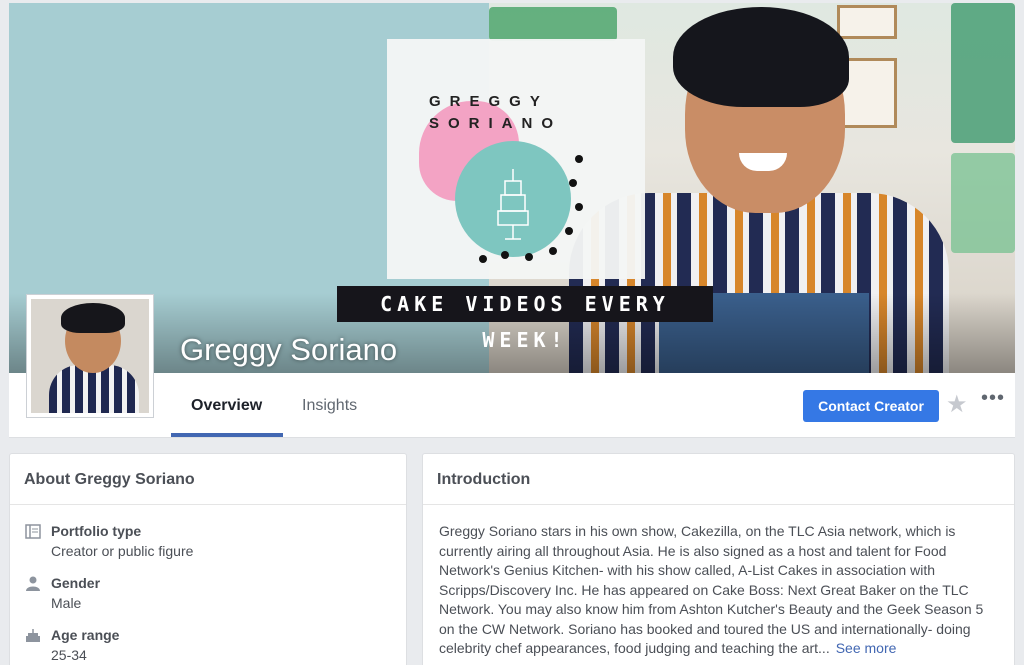  What do you see at coordinates (93, 318) in the screenshot?
I see `avatar-hair` at bounding box center [93, 318].